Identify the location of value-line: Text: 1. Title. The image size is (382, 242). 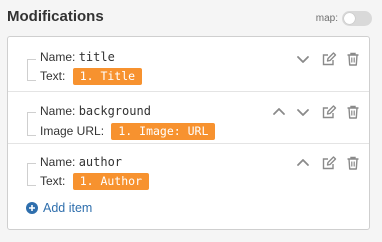
(91, 76).